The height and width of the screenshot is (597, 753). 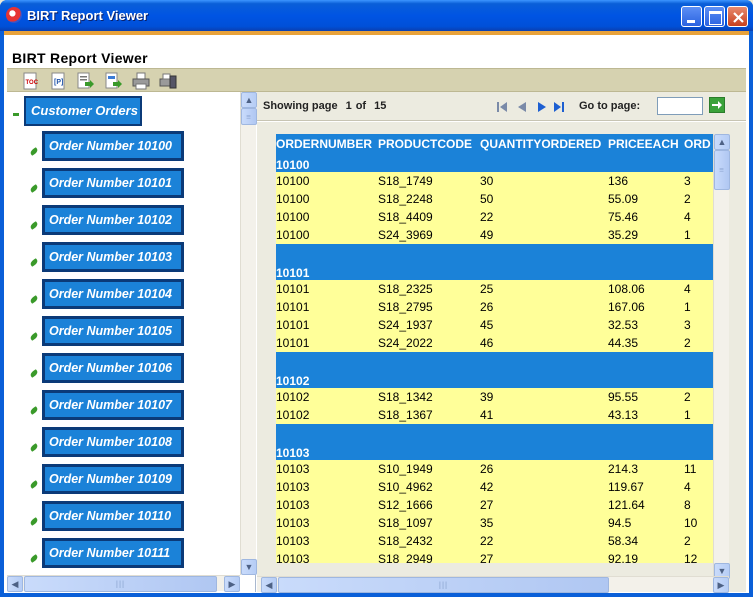 I want to click on table-cell: S18_1367, so click(x=429, y=415).